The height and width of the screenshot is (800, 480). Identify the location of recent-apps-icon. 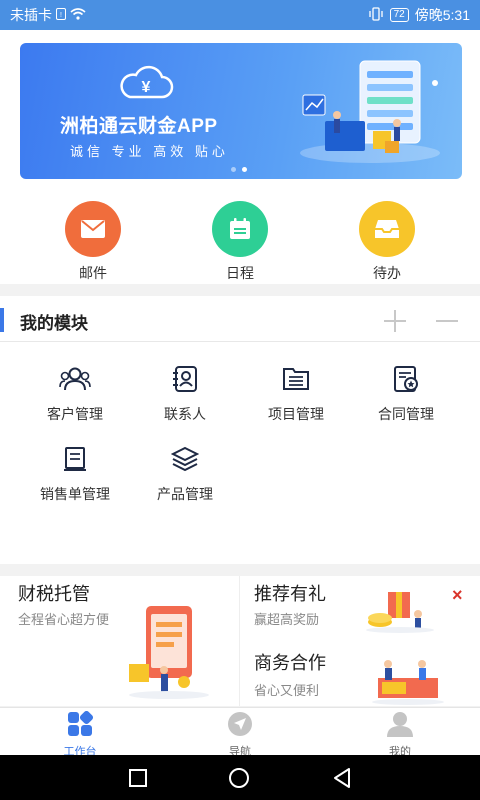
(138, 780).